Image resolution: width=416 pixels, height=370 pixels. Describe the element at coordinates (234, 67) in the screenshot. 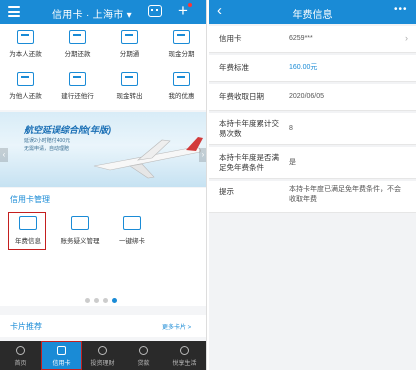

I see `info-key: 年费标准` at that location.